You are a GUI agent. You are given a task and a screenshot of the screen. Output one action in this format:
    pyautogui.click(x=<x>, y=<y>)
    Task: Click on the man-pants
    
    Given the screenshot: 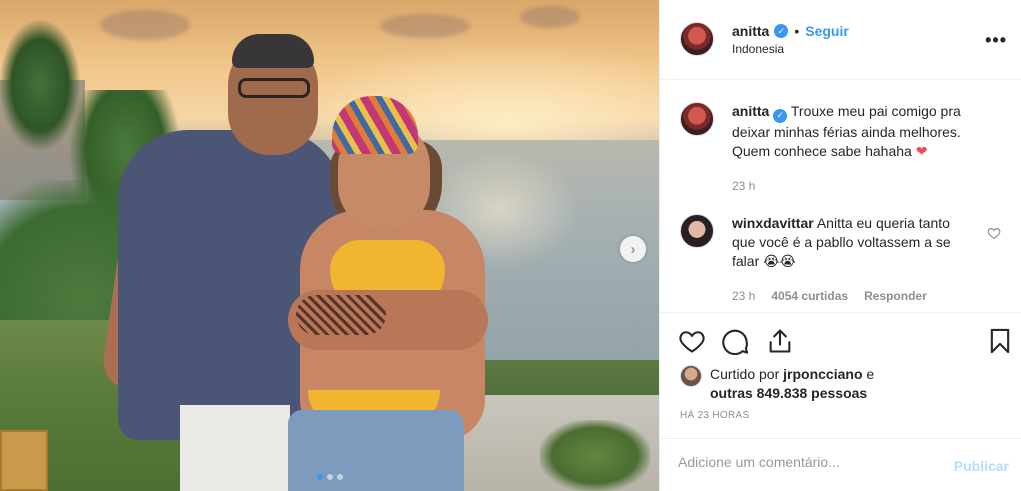 What is the action you would take?
    pyautogui.click(x=235, y=448)
    